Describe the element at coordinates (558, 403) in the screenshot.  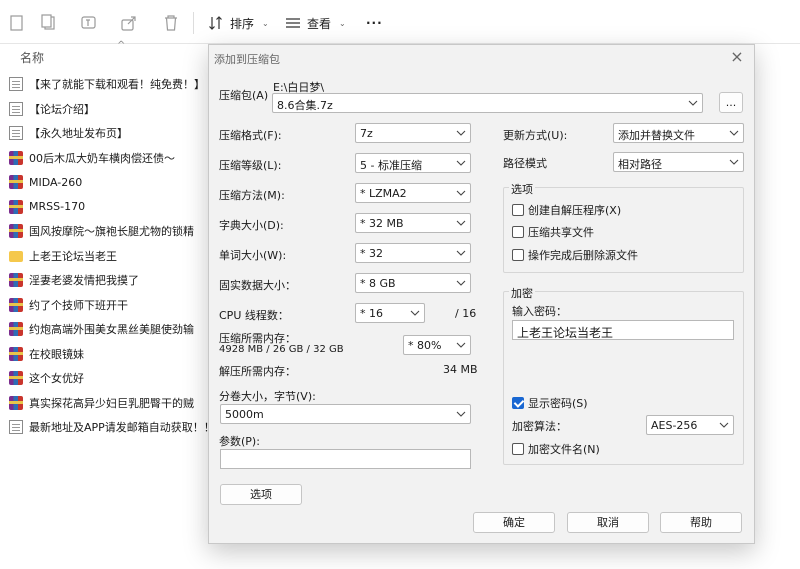
I see `show-password-label: 显示密码(S)` at that location.